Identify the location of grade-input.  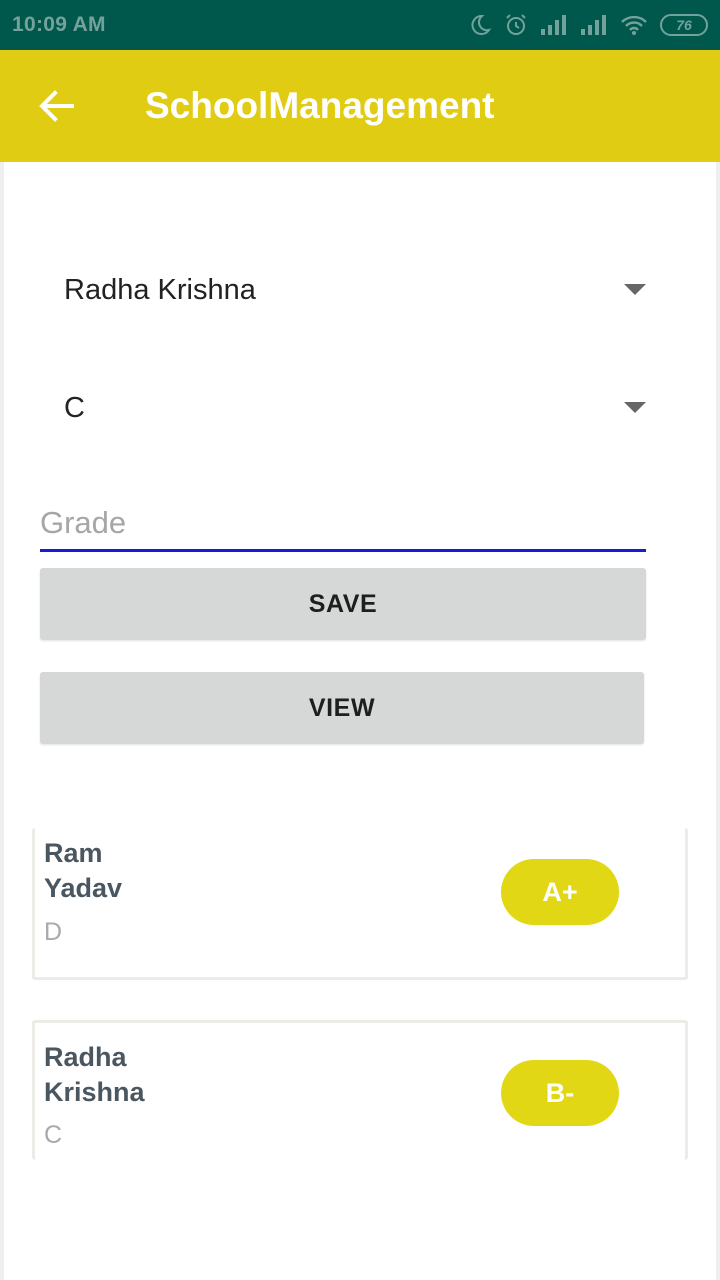
(343, 524).